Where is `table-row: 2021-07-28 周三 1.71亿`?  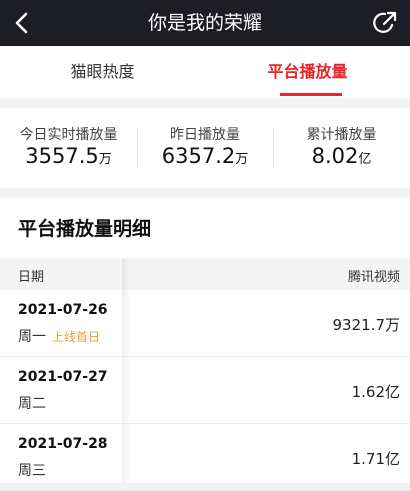
table-row: 2021-07-28 周三 1.71亿 is located at coordinates (205, 457).